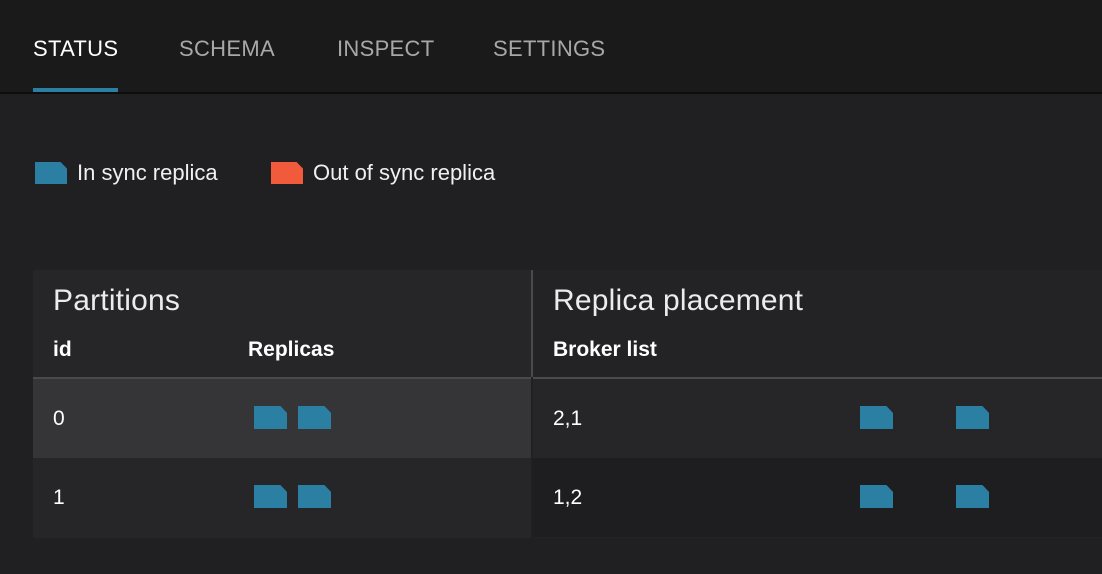 The width and height of the screenshot is (1102, 574). I want to click on broker-list: 2,1, so click(568, 418).